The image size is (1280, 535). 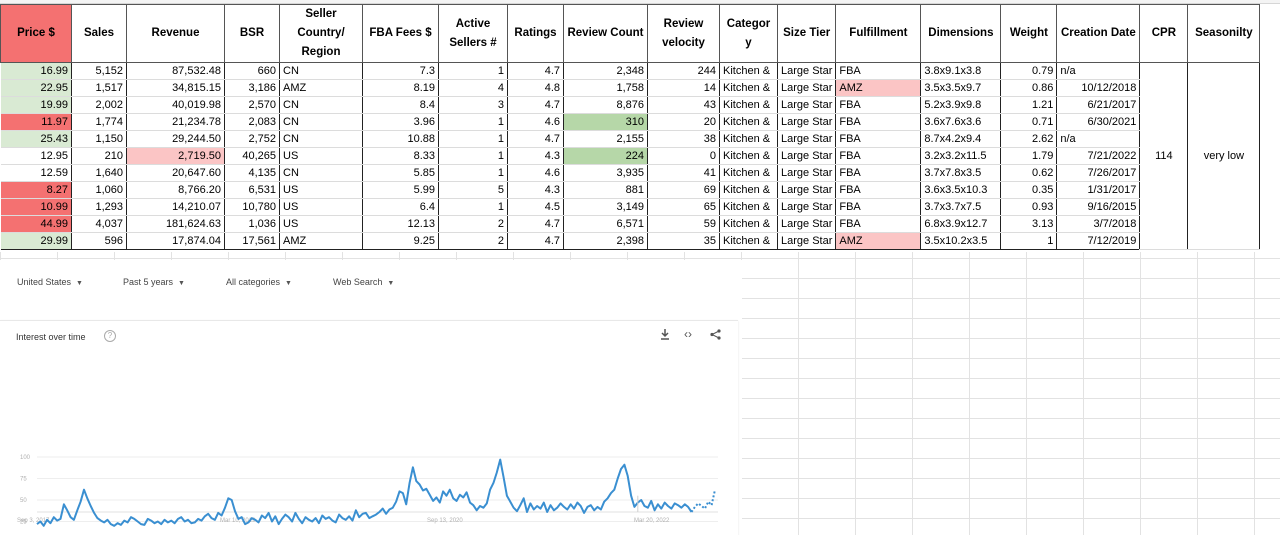 What do you see at coordinates (175, 190) in the screenshot?
I see `revenue-cell: 8,766.20` at bounding box center [175, 190].